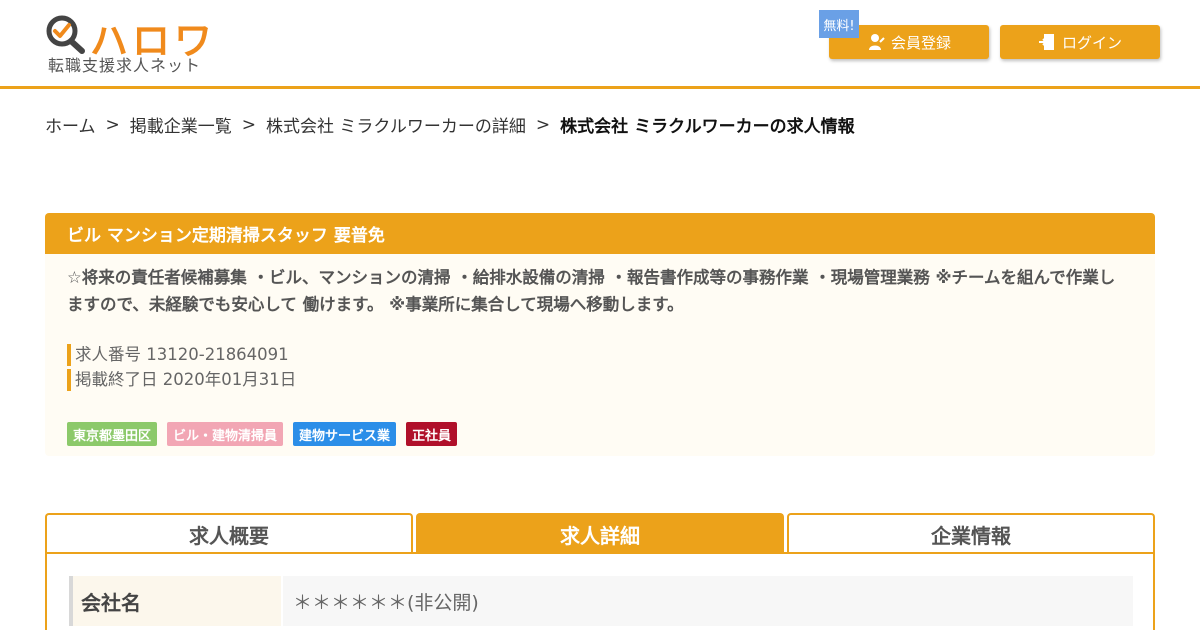 Image resolution: width=1200 pixels, height=630 pixels. I want to click on site-logo: ハロワ 転職支援求人ネット, so click(135, 44).